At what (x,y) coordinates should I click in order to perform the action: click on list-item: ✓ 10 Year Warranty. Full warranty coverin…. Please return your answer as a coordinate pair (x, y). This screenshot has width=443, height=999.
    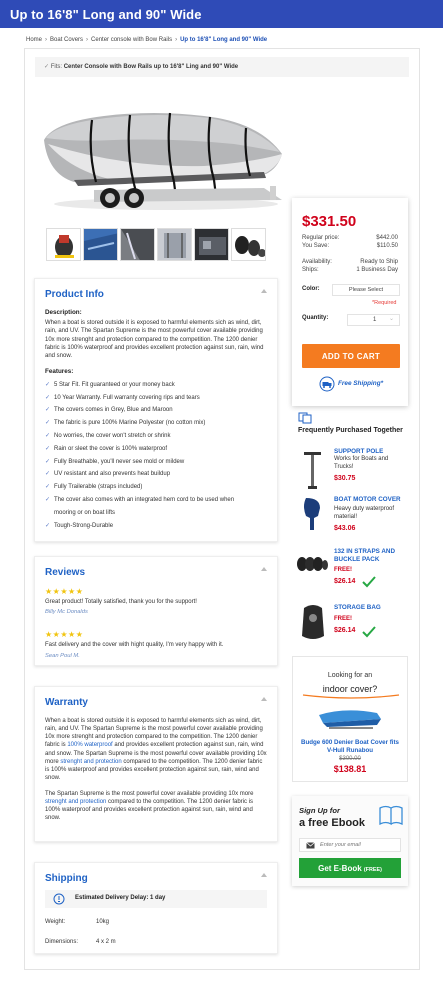
    Looking at the image, I should click on (156, 398).